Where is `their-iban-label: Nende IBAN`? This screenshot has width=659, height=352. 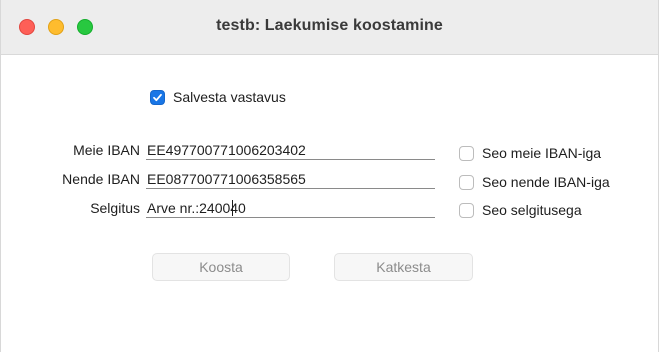 their-iban-label: Nende IBAN is located at coordinates (101, 179).